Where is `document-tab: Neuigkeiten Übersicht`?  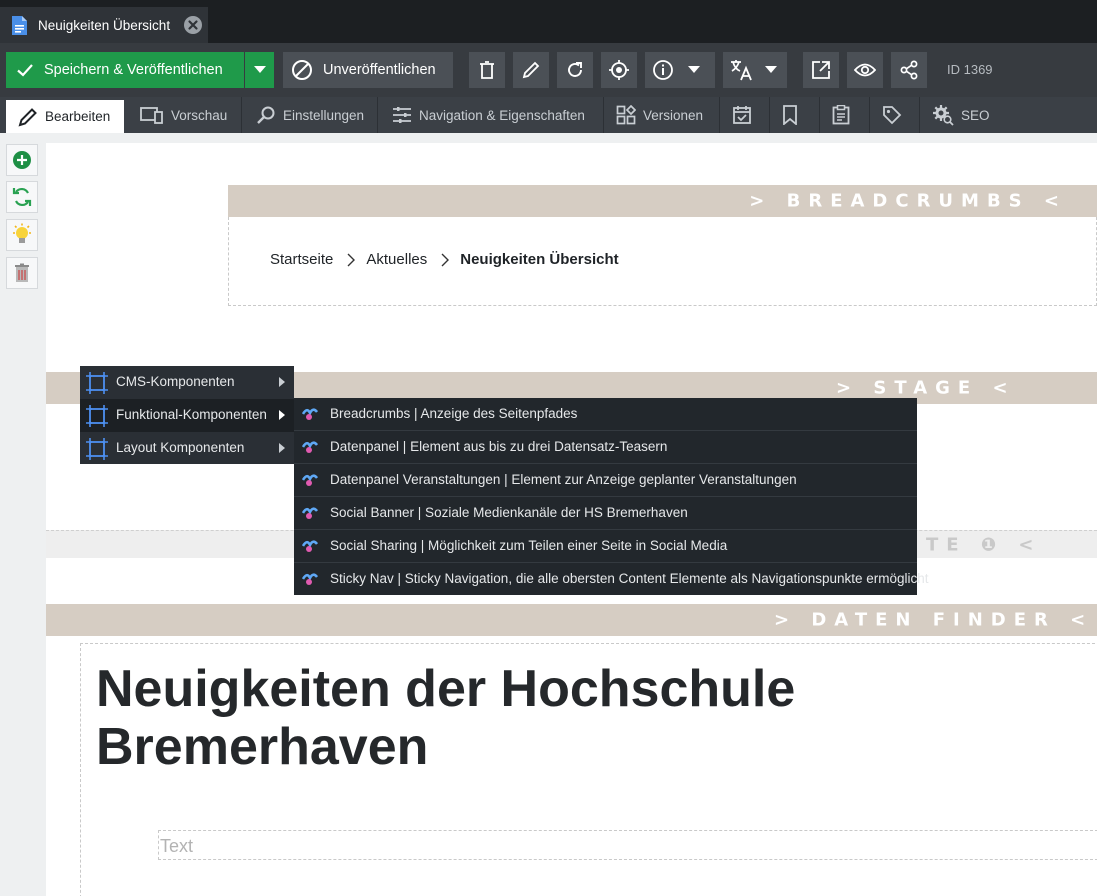
document-tab: Neuigkeiten Übersicht is located at coordinates (104, 25).